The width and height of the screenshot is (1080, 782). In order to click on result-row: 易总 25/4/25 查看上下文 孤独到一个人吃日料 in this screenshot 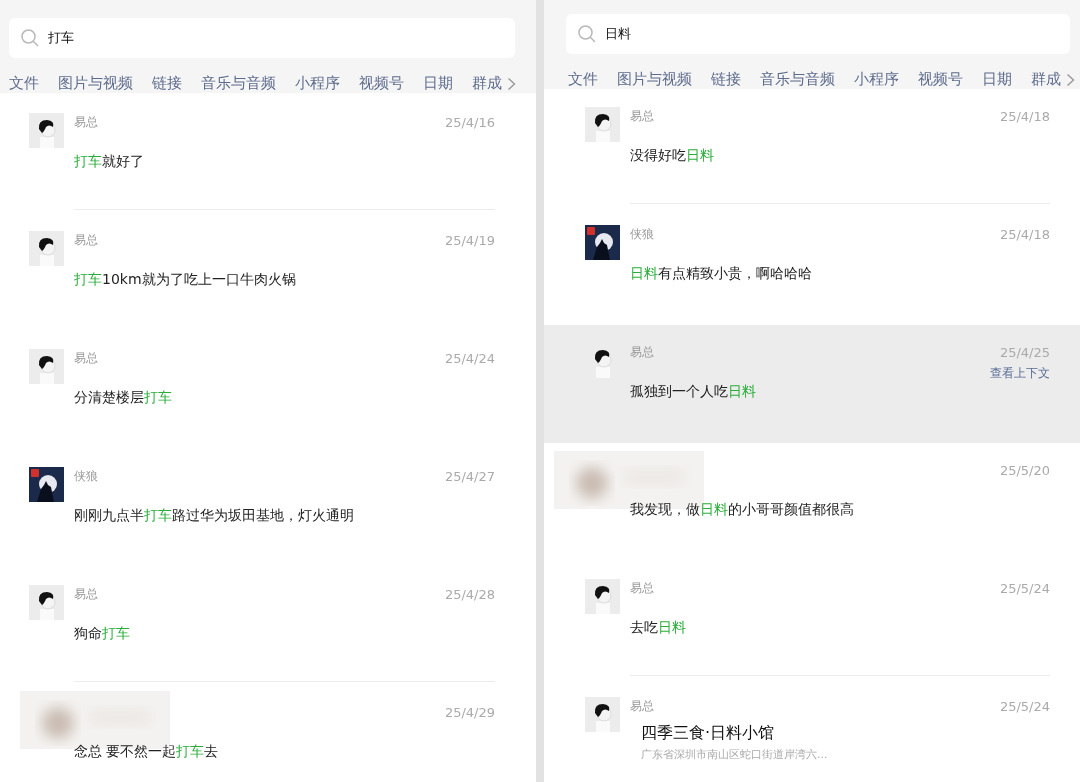, I will do `click(812, 384)`.